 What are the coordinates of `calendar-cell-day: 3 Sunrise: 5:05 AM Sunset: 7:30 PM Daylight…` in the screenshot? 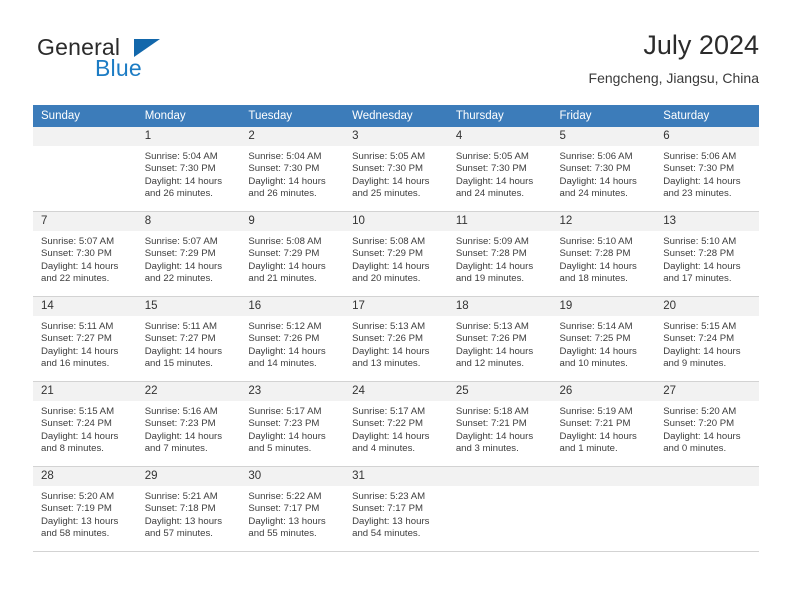 It's located at (396, 169).